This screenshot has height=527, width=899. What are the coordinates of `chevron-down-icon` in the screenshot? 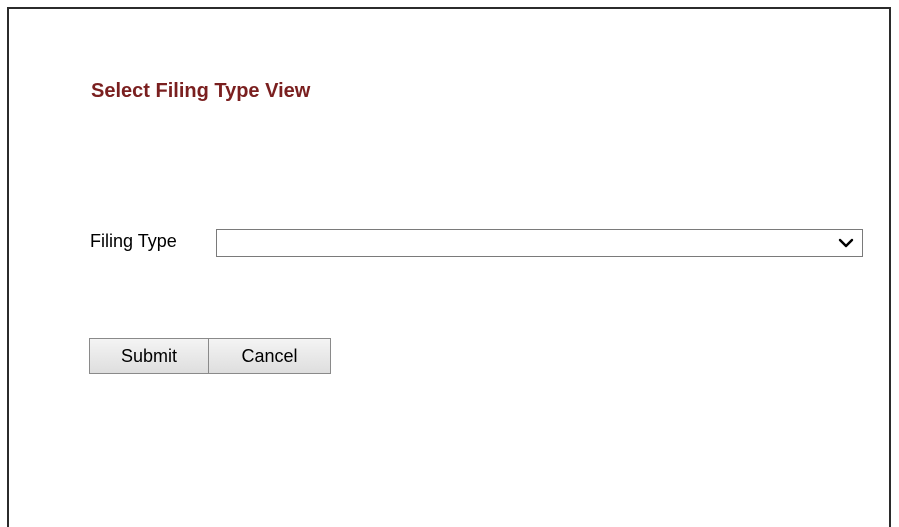 It's located at (846, 243).